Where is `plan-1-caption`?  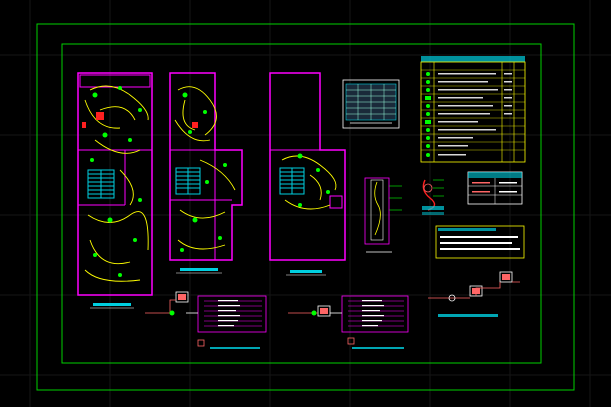 plan-1-caption is located at coordinates (112, 304).